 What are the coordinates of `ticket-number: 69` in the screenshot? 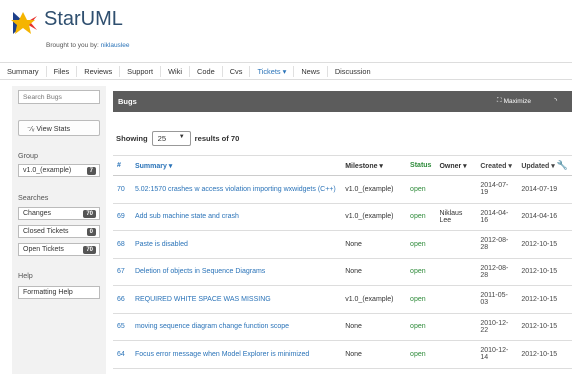 It's located at (122, 217).